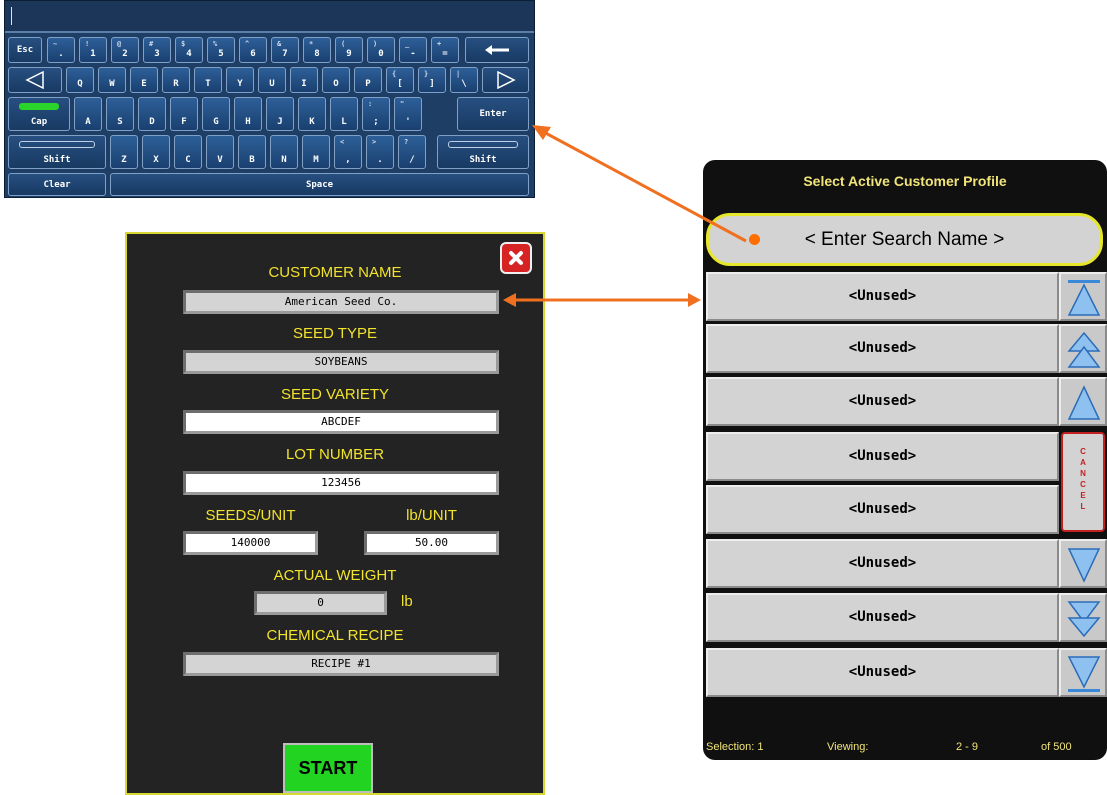  What do you see at coordinates (25, 50) in the screenshot?
I see `key-esc: Esc` at bounding box center [25, 50].